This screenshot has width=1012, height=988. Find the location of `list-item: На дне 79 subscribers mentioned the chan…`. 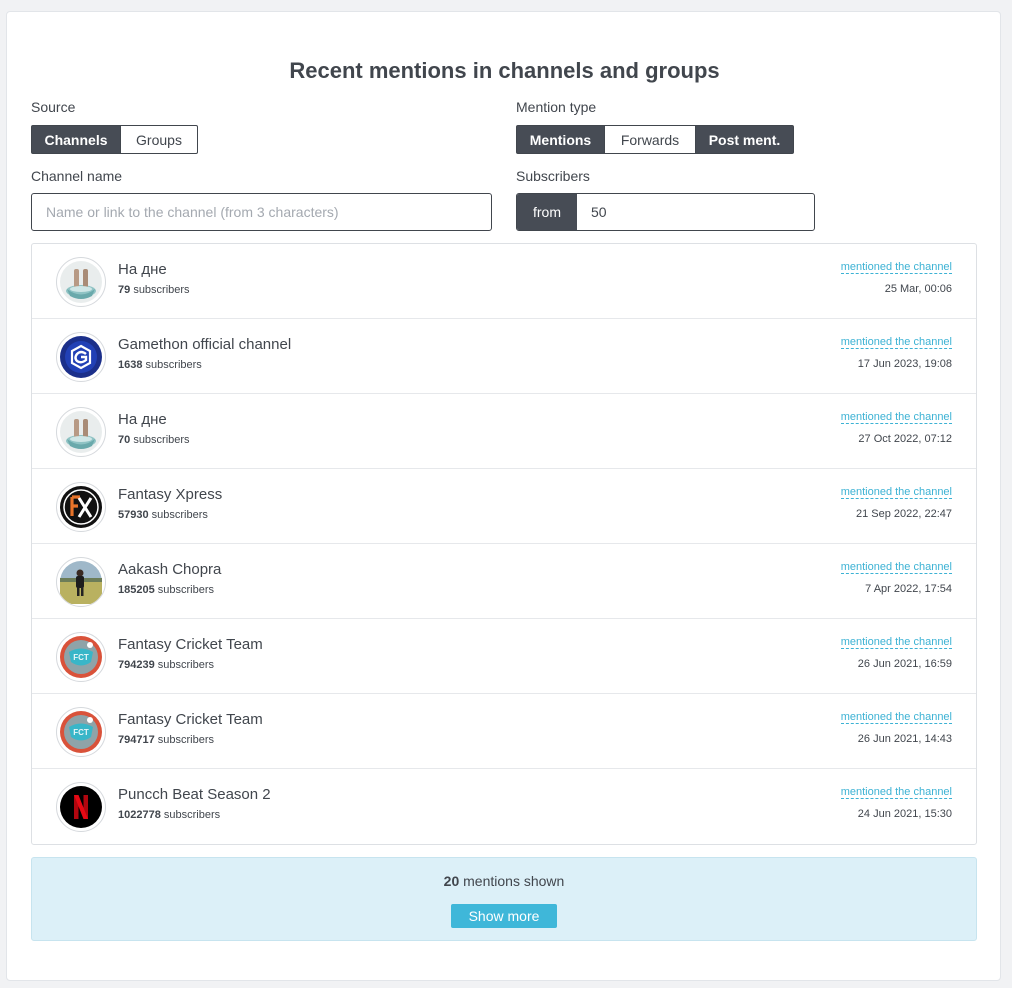

list-item: На дне 79 subscribers mentioned the chan… is located at coordinates (504, 281).